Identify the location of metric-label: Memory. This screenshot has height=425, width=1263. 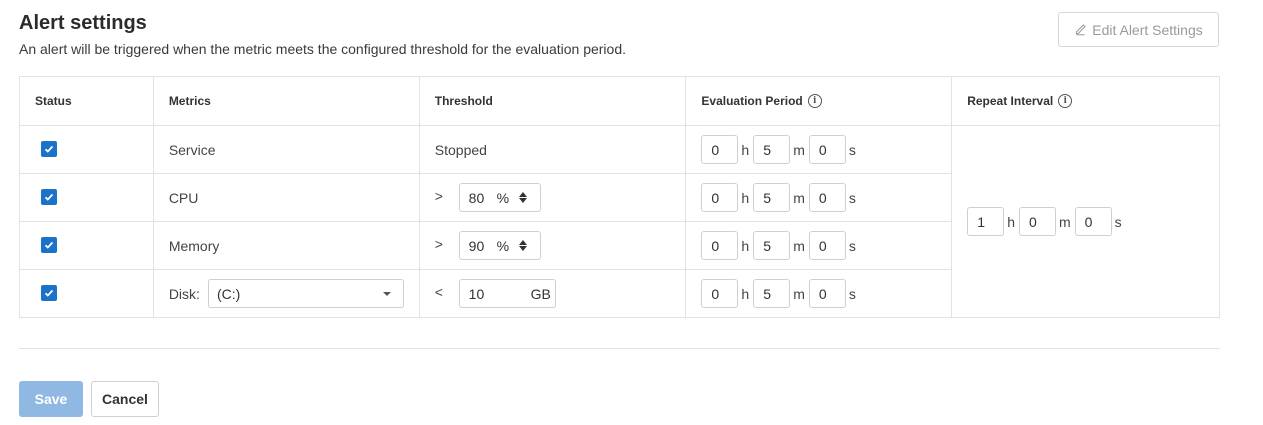
(194, 245).